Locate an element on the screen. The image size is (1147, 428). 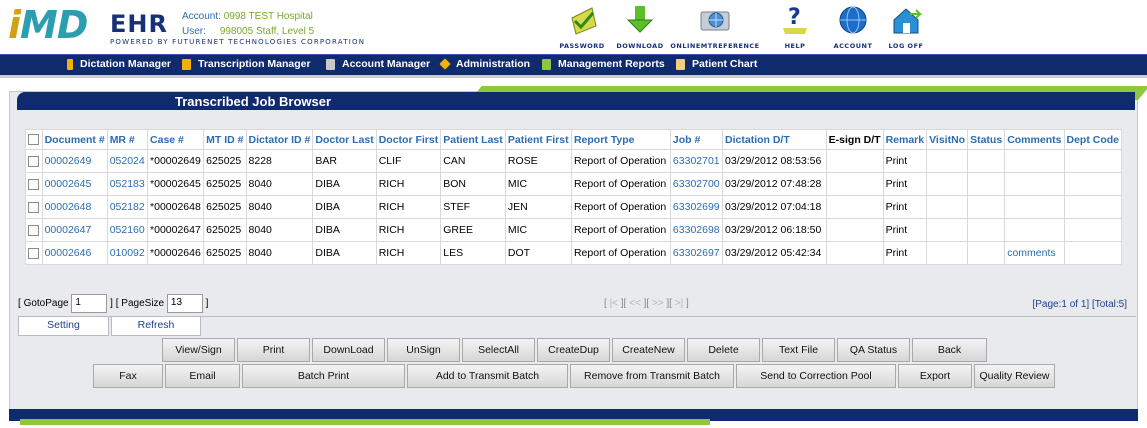
nav-transcription-manager: Transcription Manager is located at coordinates (246, 64).